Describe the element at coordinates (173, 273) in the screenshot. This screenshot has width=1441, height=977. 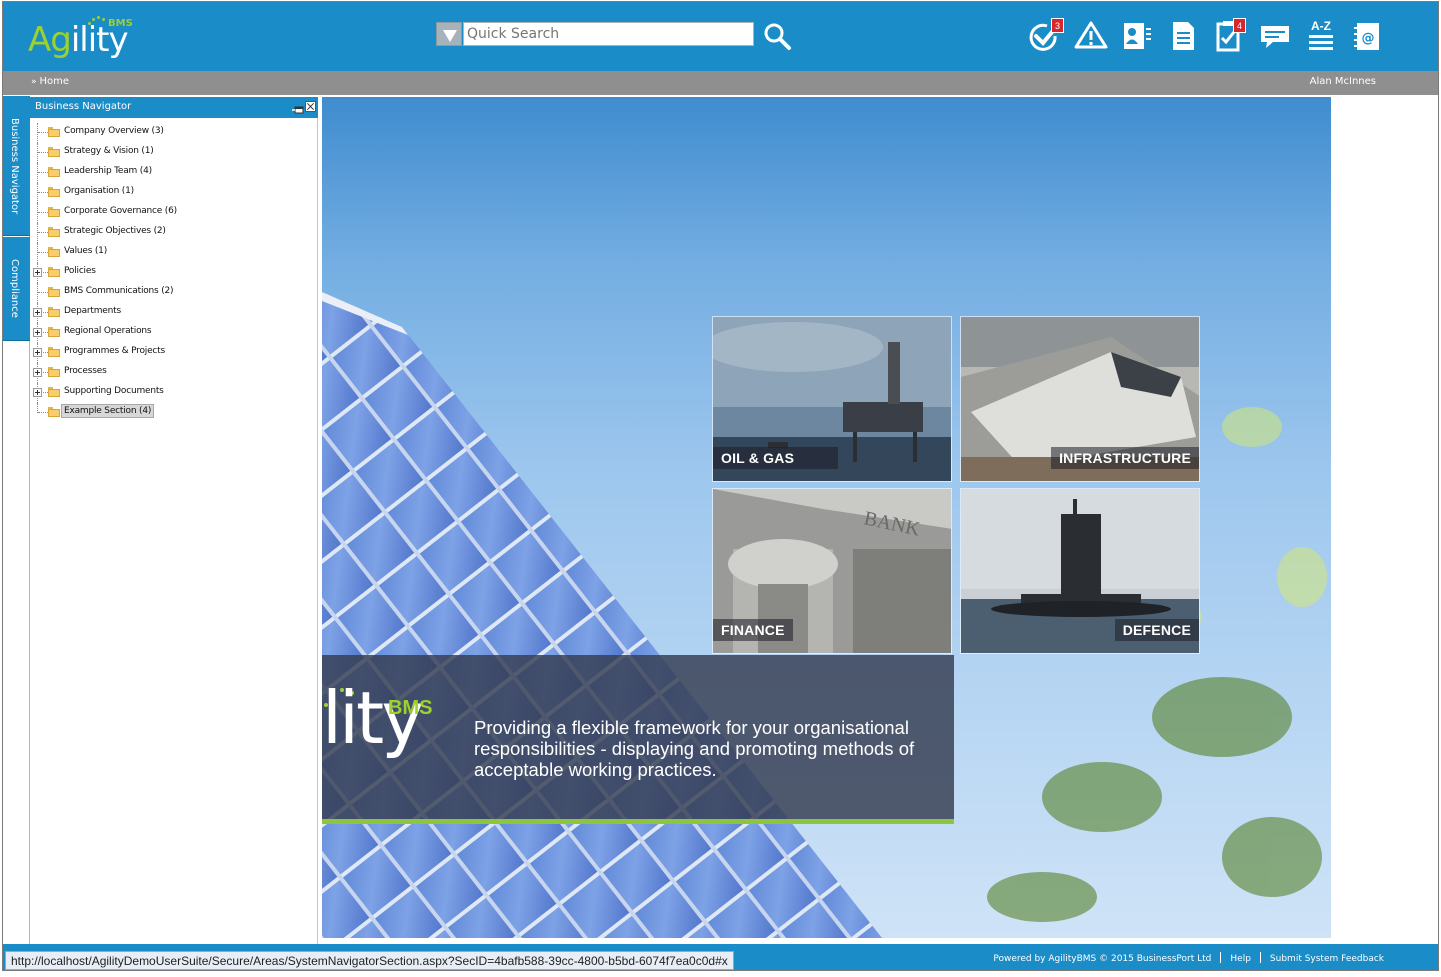
I see `tree-item: Policies` at that location.